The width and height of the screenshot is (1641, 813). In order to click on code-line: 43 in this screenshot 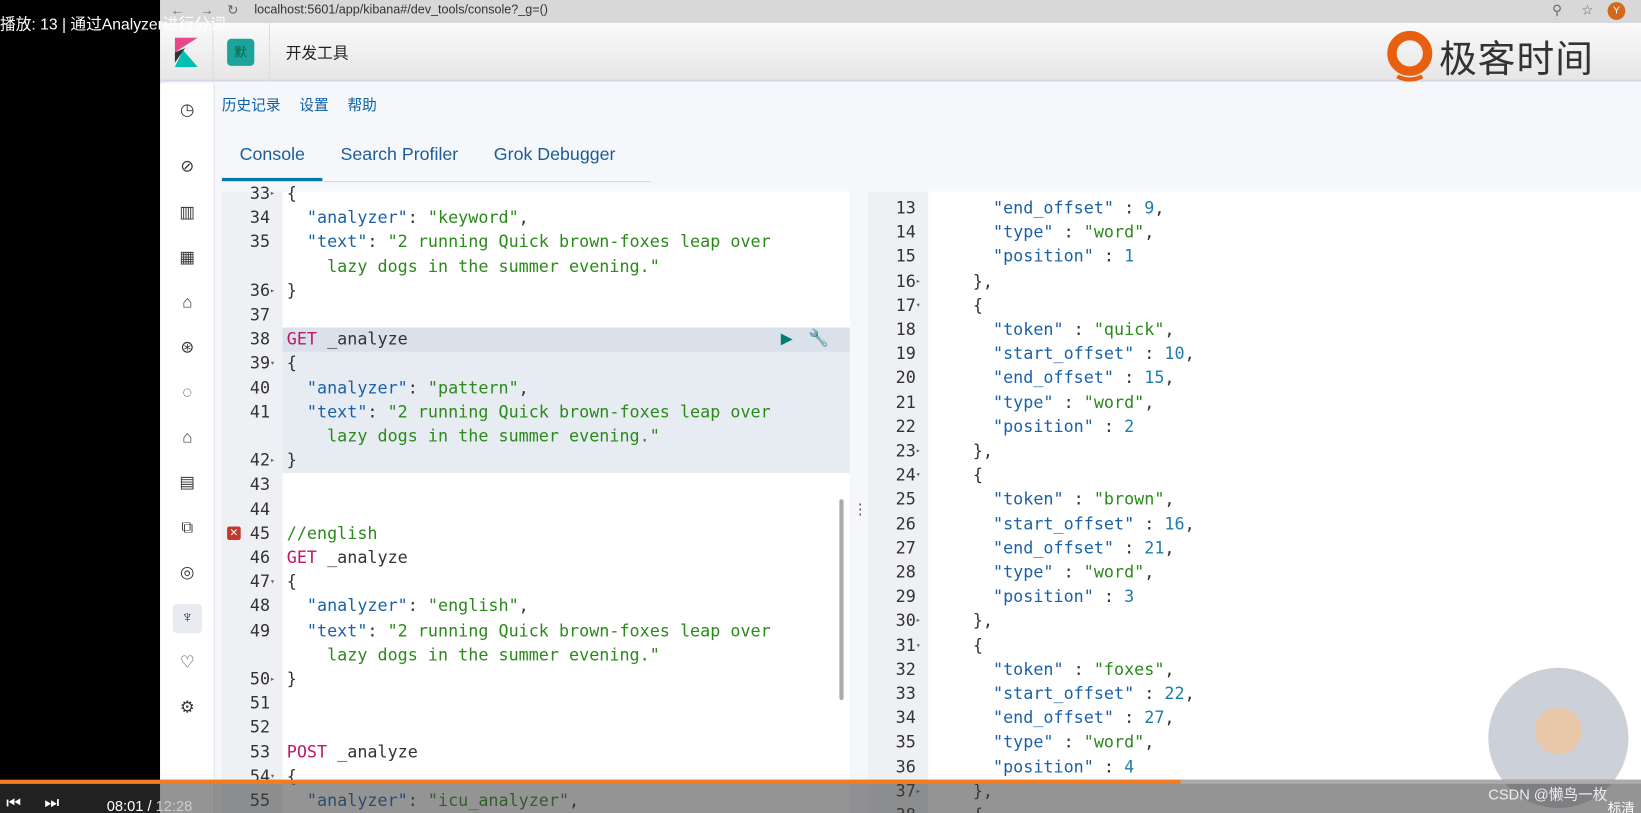, I will do `click(254, 484)`.